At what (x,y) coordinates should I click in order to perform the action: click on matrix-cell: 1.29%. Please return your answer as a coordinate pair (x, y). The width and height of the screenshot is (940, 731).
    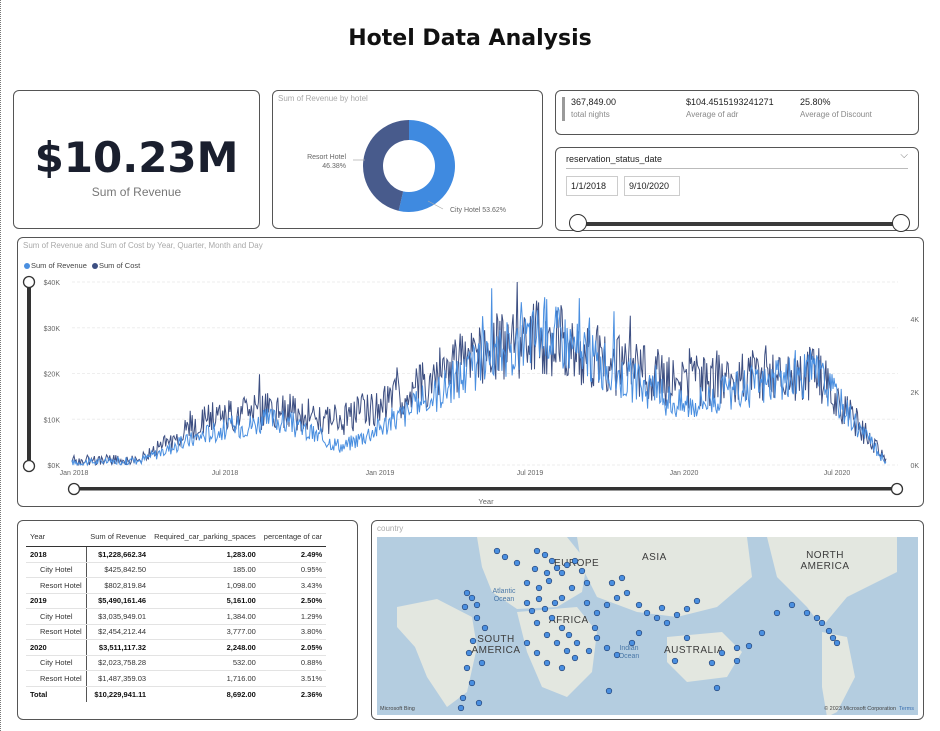
    Looking at the image, I should click on (293, 616).